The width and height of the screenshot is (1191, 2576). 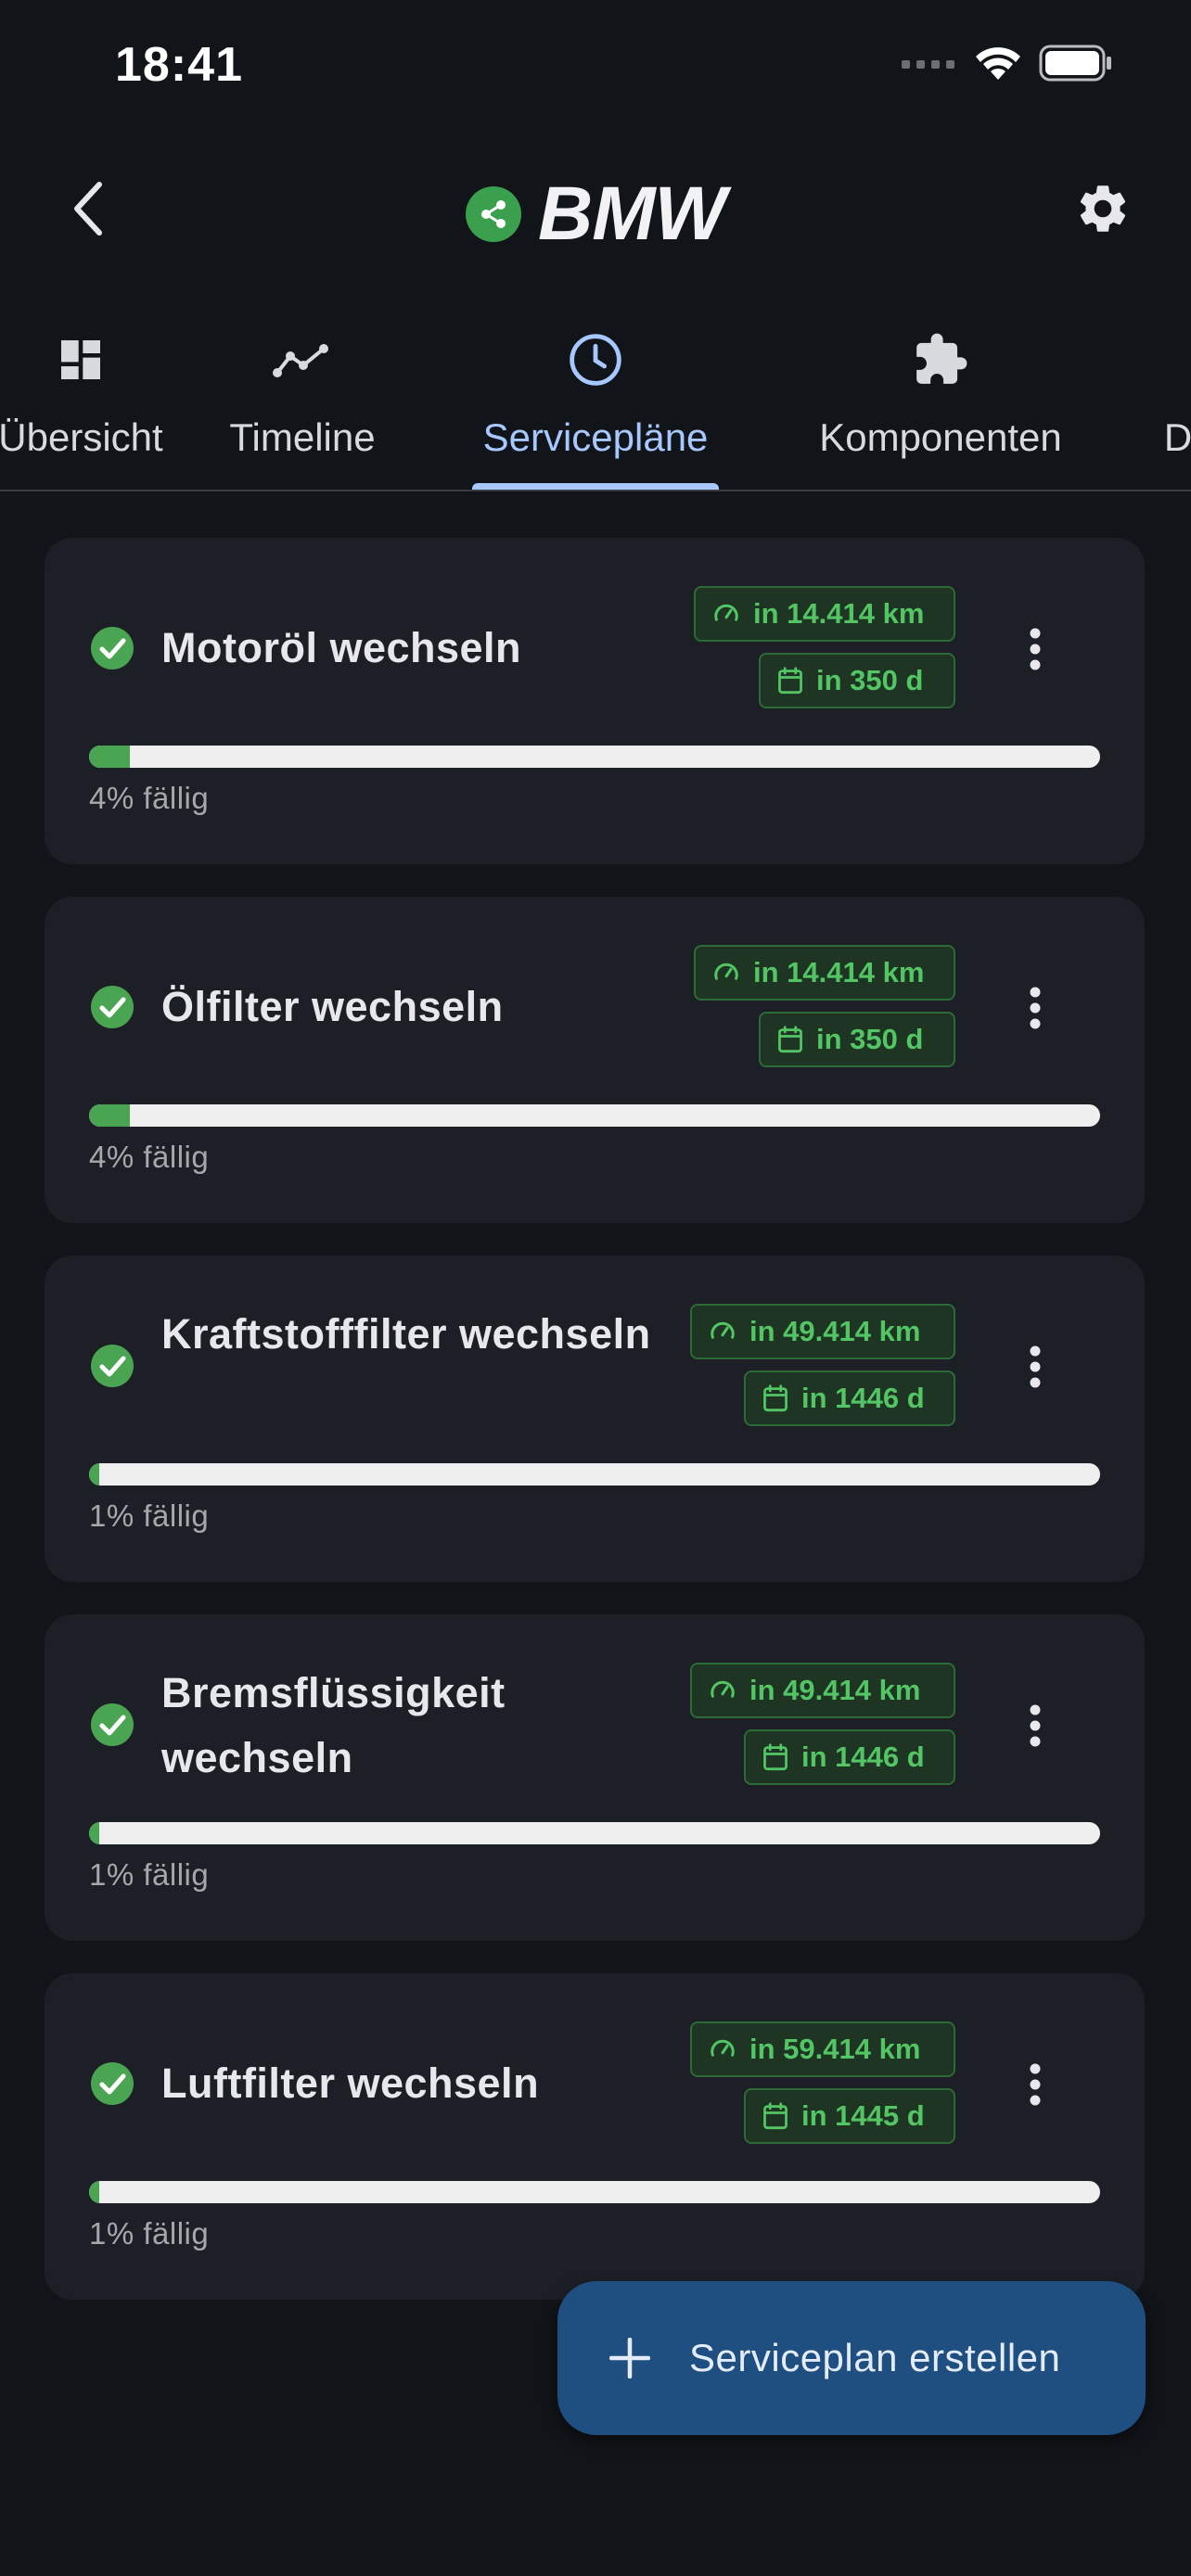 What do you see at coordinates (595, 437) in the screenshot?
I see `tab-label: Servicepläne` at bounding box center [595, 437].